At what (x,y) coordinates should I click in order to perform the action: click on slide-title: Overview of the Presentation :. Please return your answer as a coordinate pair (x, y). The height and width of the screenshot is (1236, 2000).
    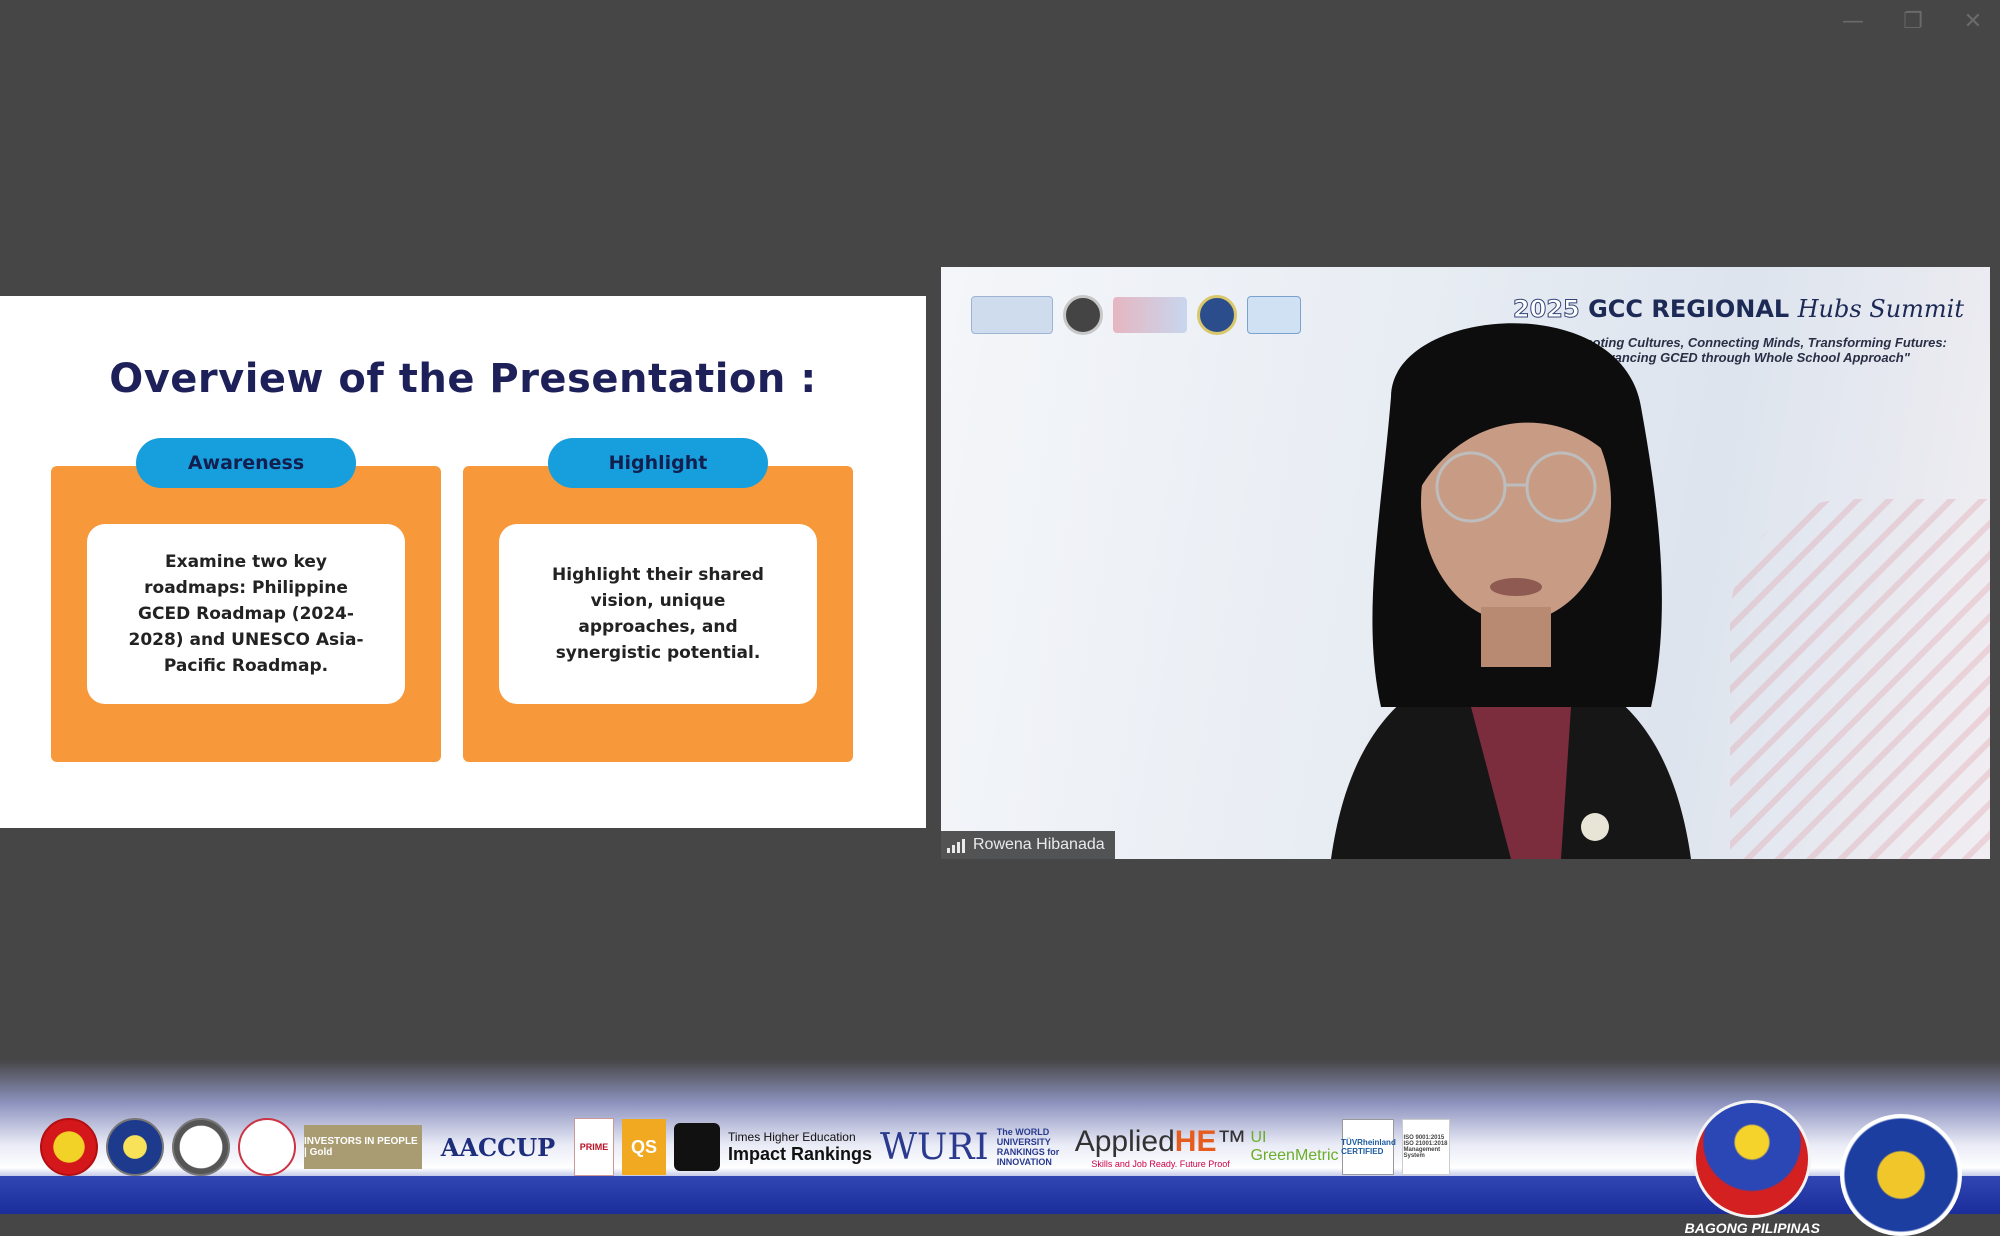
    Looking at the image, I should click on (463, 379).